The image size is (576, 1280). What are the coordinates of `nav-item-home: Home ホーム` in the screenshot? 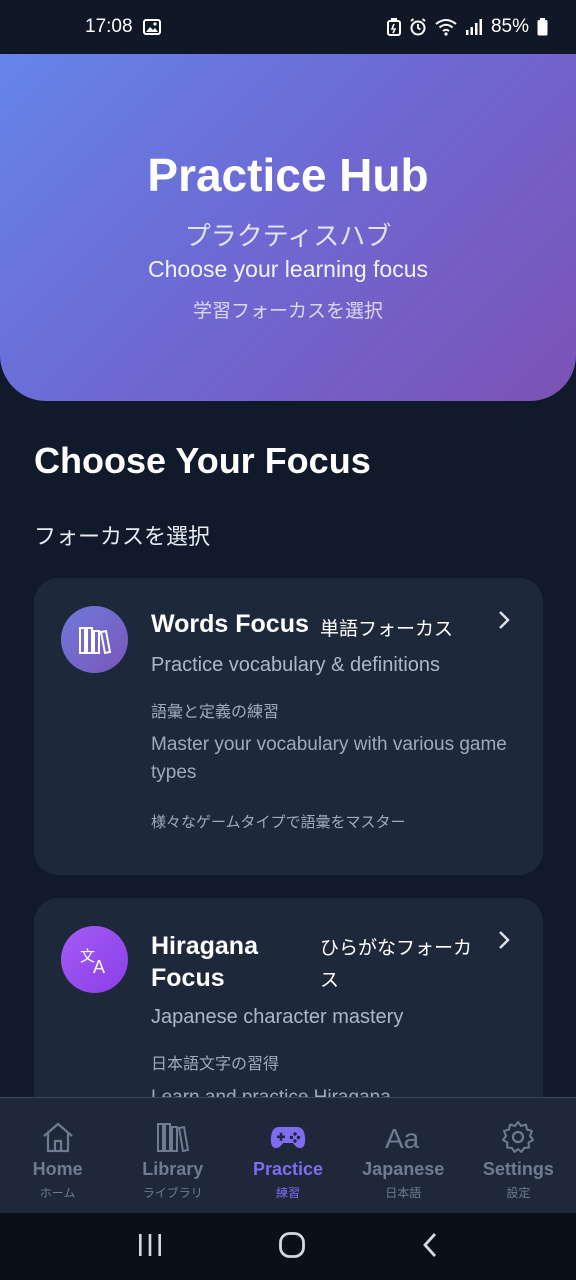 It's located at (57, 1155).